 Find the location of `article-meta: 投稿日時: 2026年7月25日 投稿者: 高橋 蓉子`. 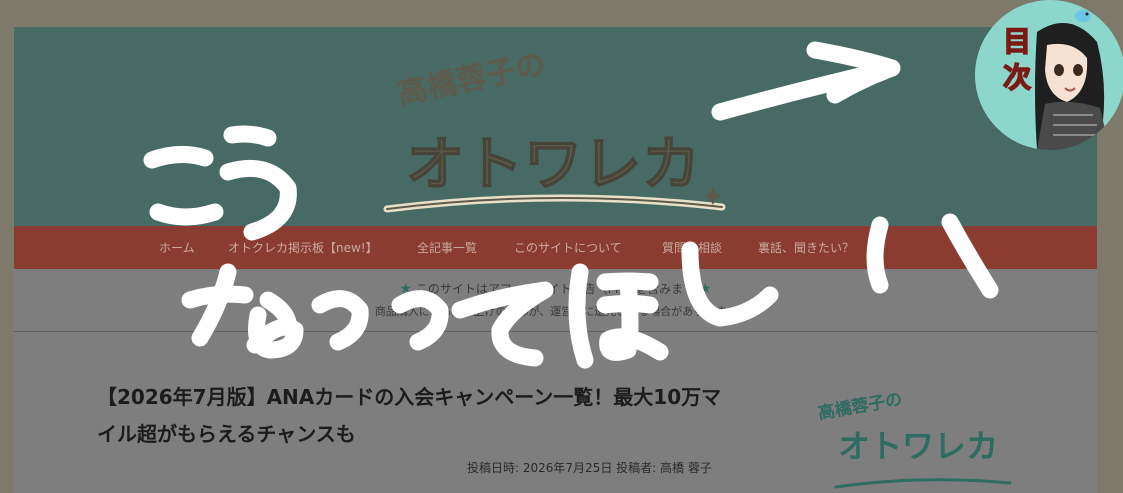

article-meta: 投稿日時: 2026年7月25日 投稿者: 高橋 蓉子 is located at coordinates (589, 467).